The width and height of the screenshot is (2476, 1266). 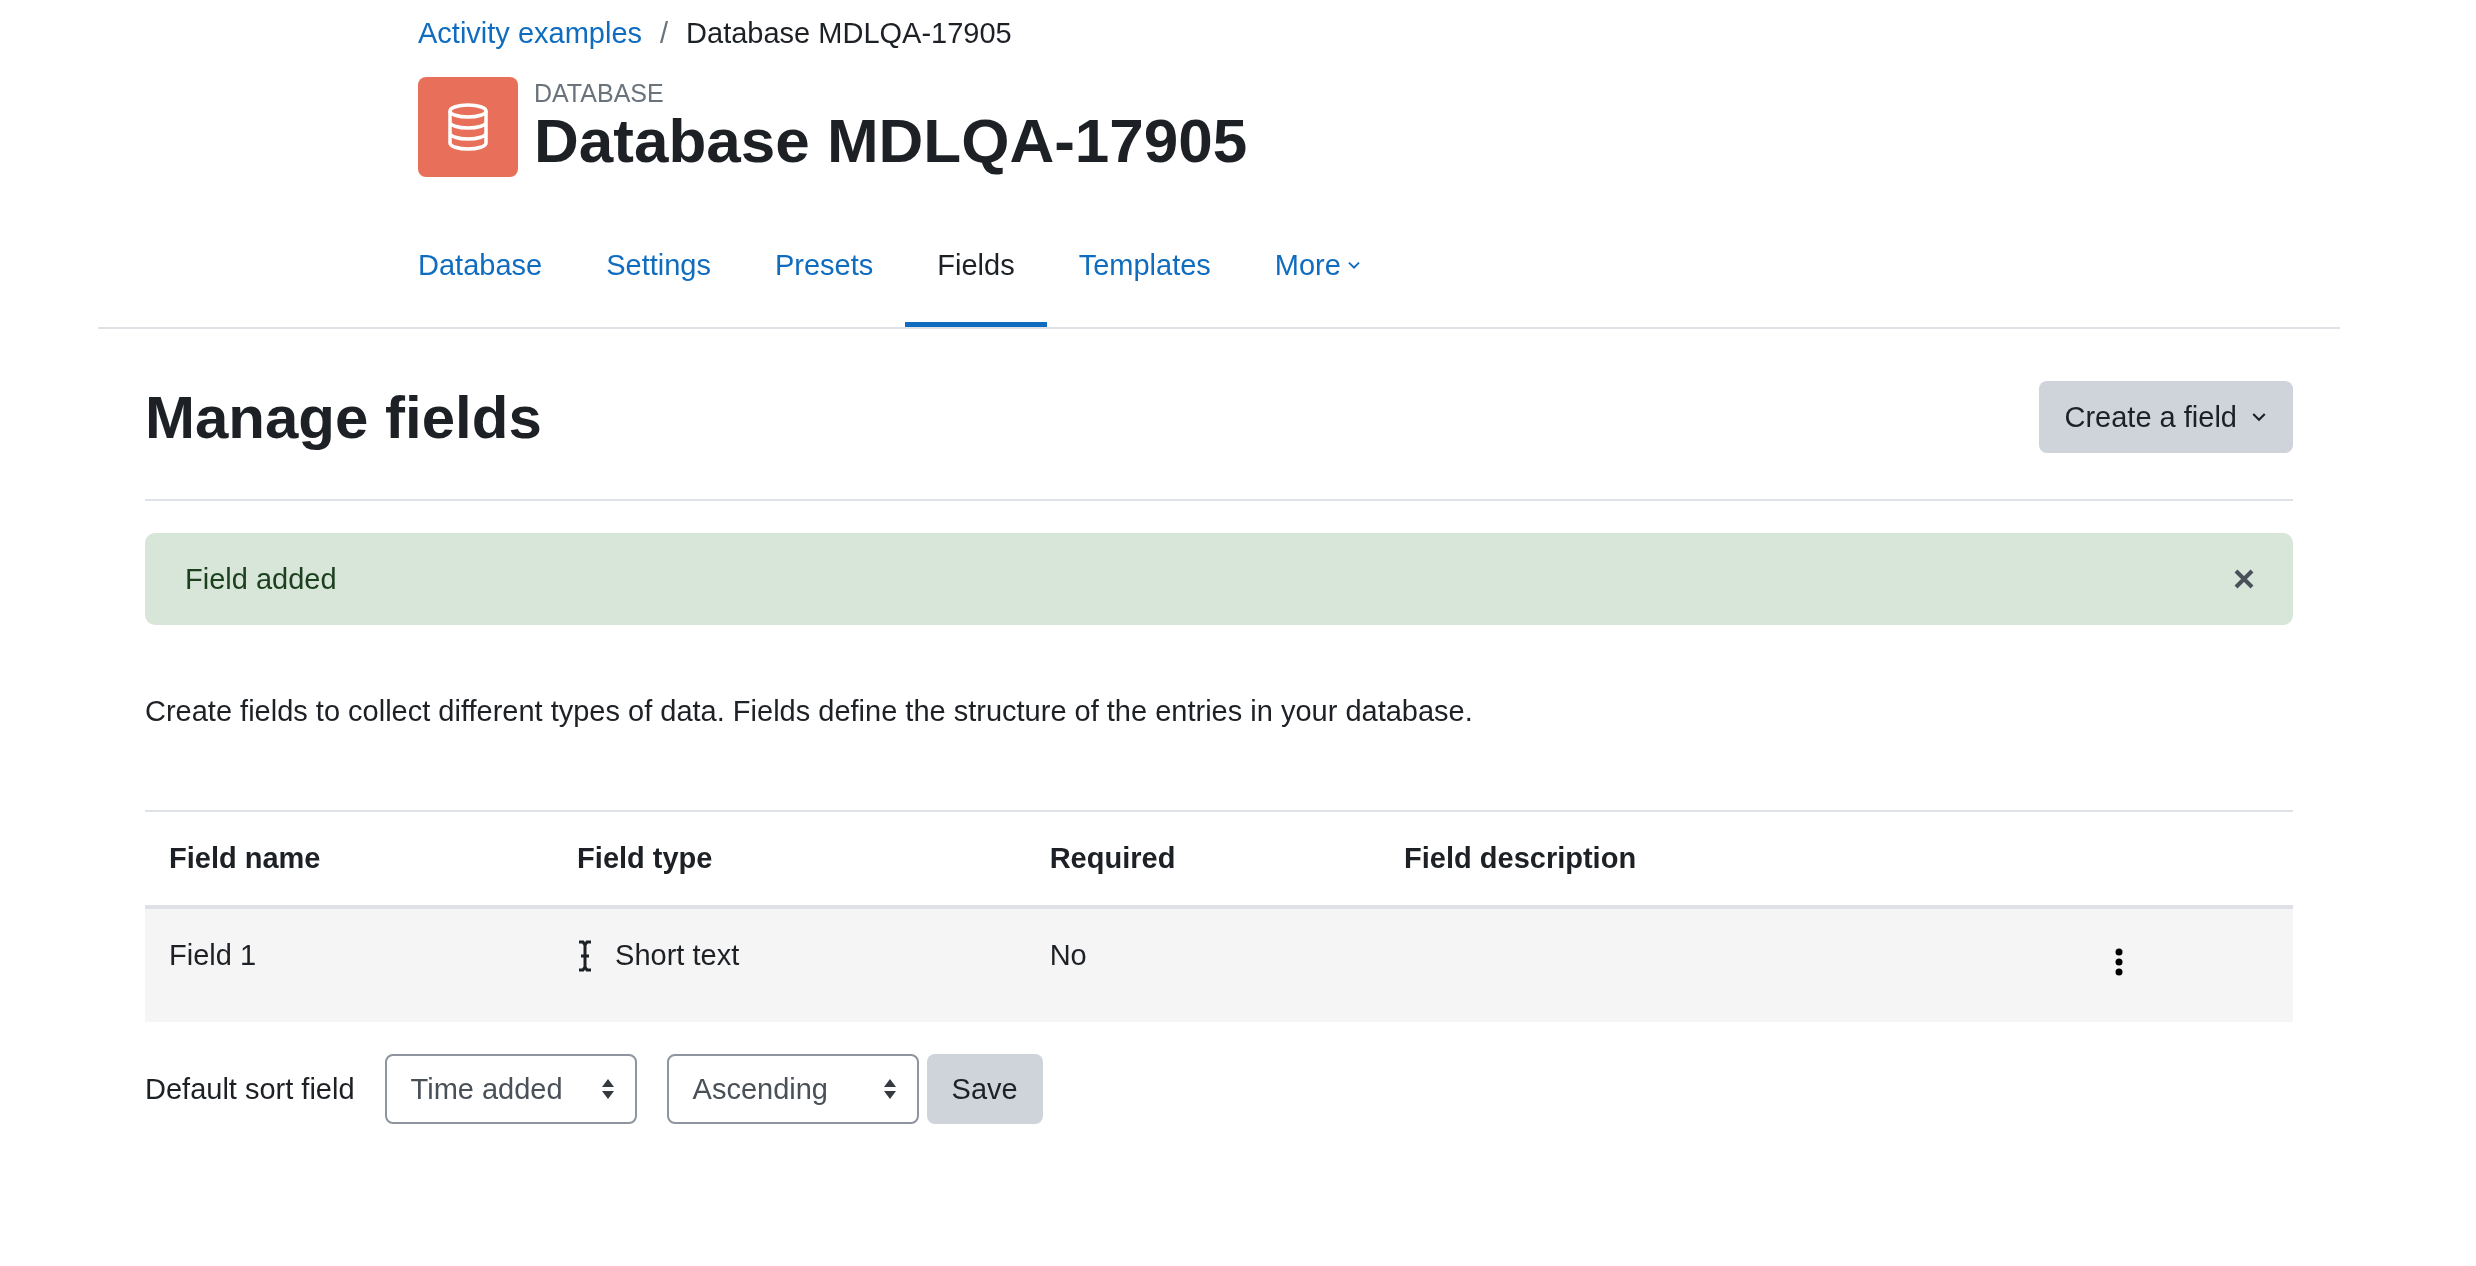 I want to click on breadcrumb-current: Database MDLQA-17905, so click(x=849, y=33).